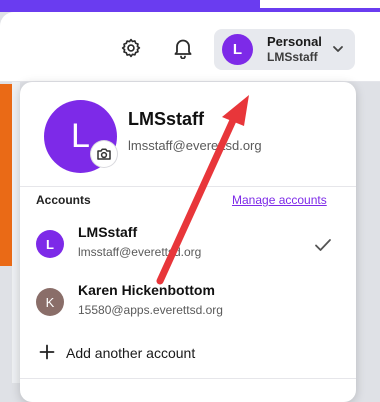 This screenshot has height=402, width=380. Describe the element at coordinates (63, 200) in the screenshot. I see `accounts-heading: Accounts` at that location.